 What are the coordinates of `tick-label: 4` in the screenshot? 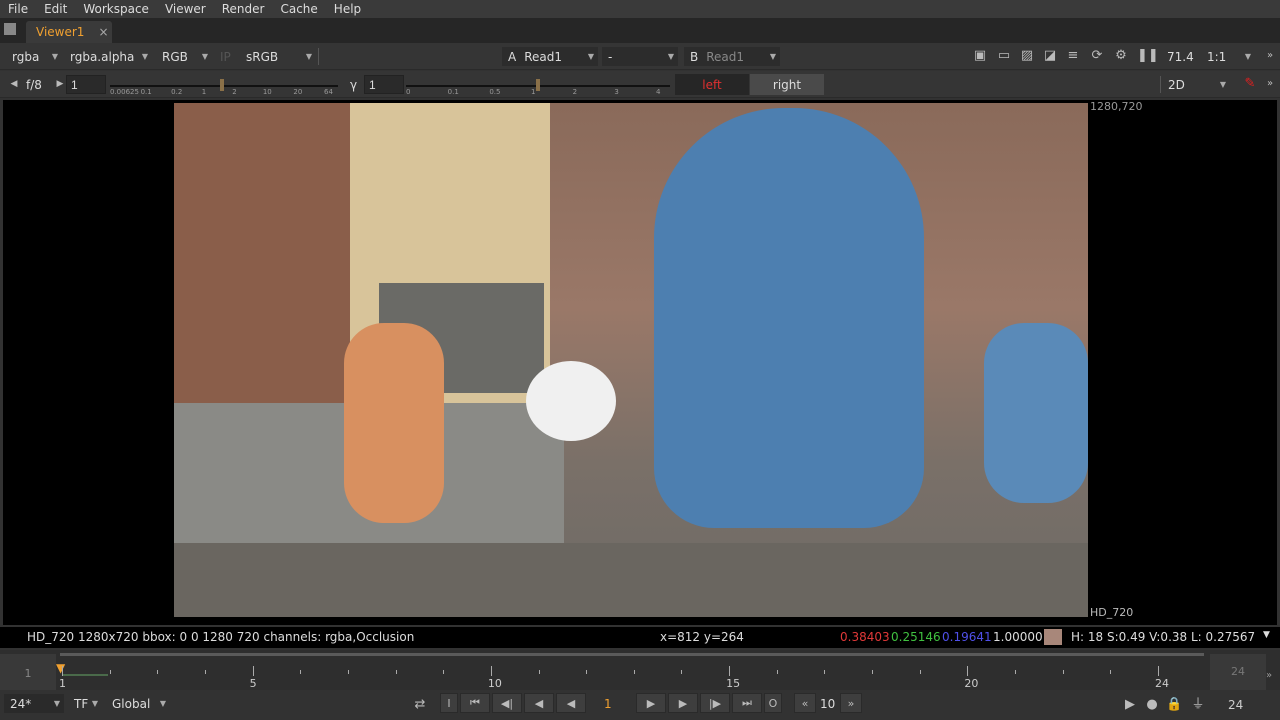 It's located at (658, 92).